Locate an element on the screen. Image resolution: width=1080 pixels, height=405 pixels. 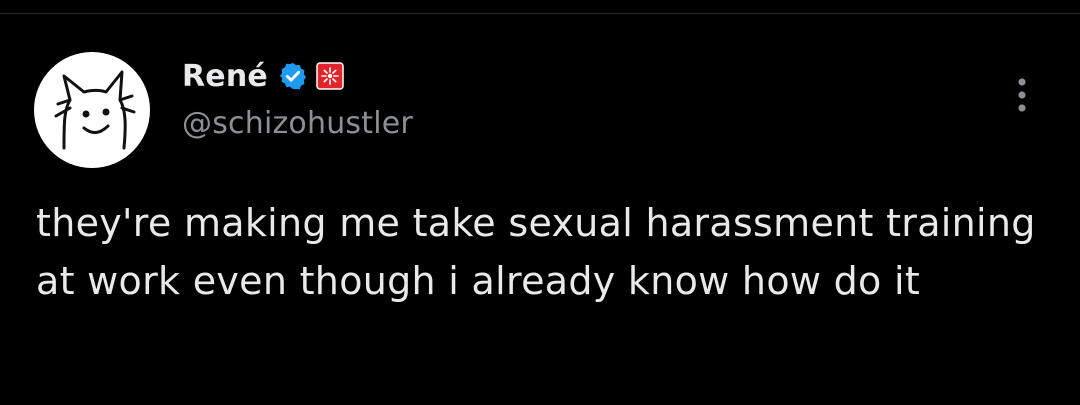
tweet-header: René @schizohustler is located at coordinates (297, 99).